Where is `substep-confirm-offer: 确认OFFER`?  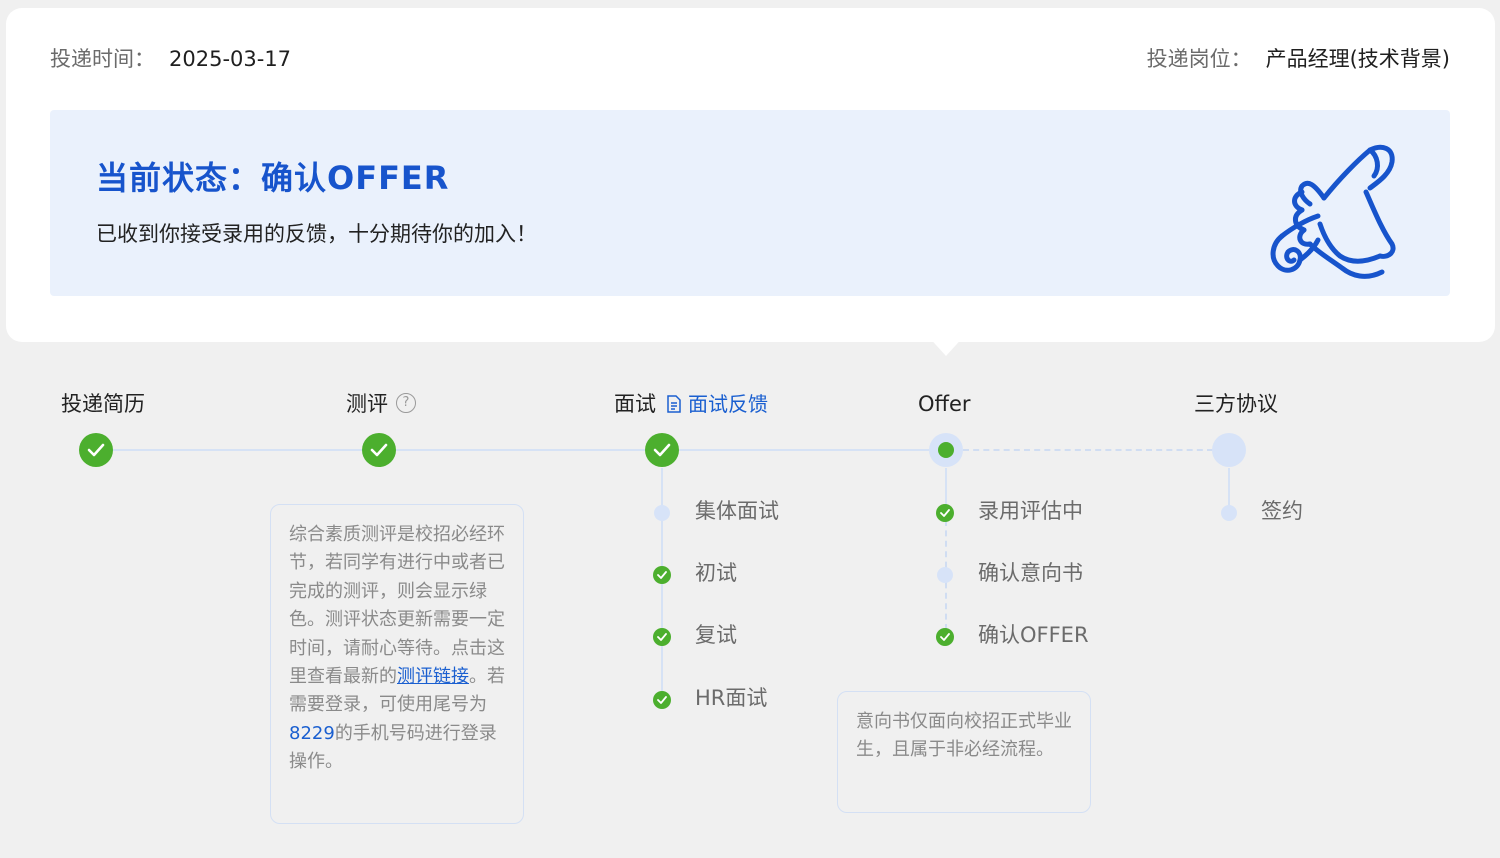
substep-confirm-offer: 确认OFFER is located at coordinates (1033, 635).